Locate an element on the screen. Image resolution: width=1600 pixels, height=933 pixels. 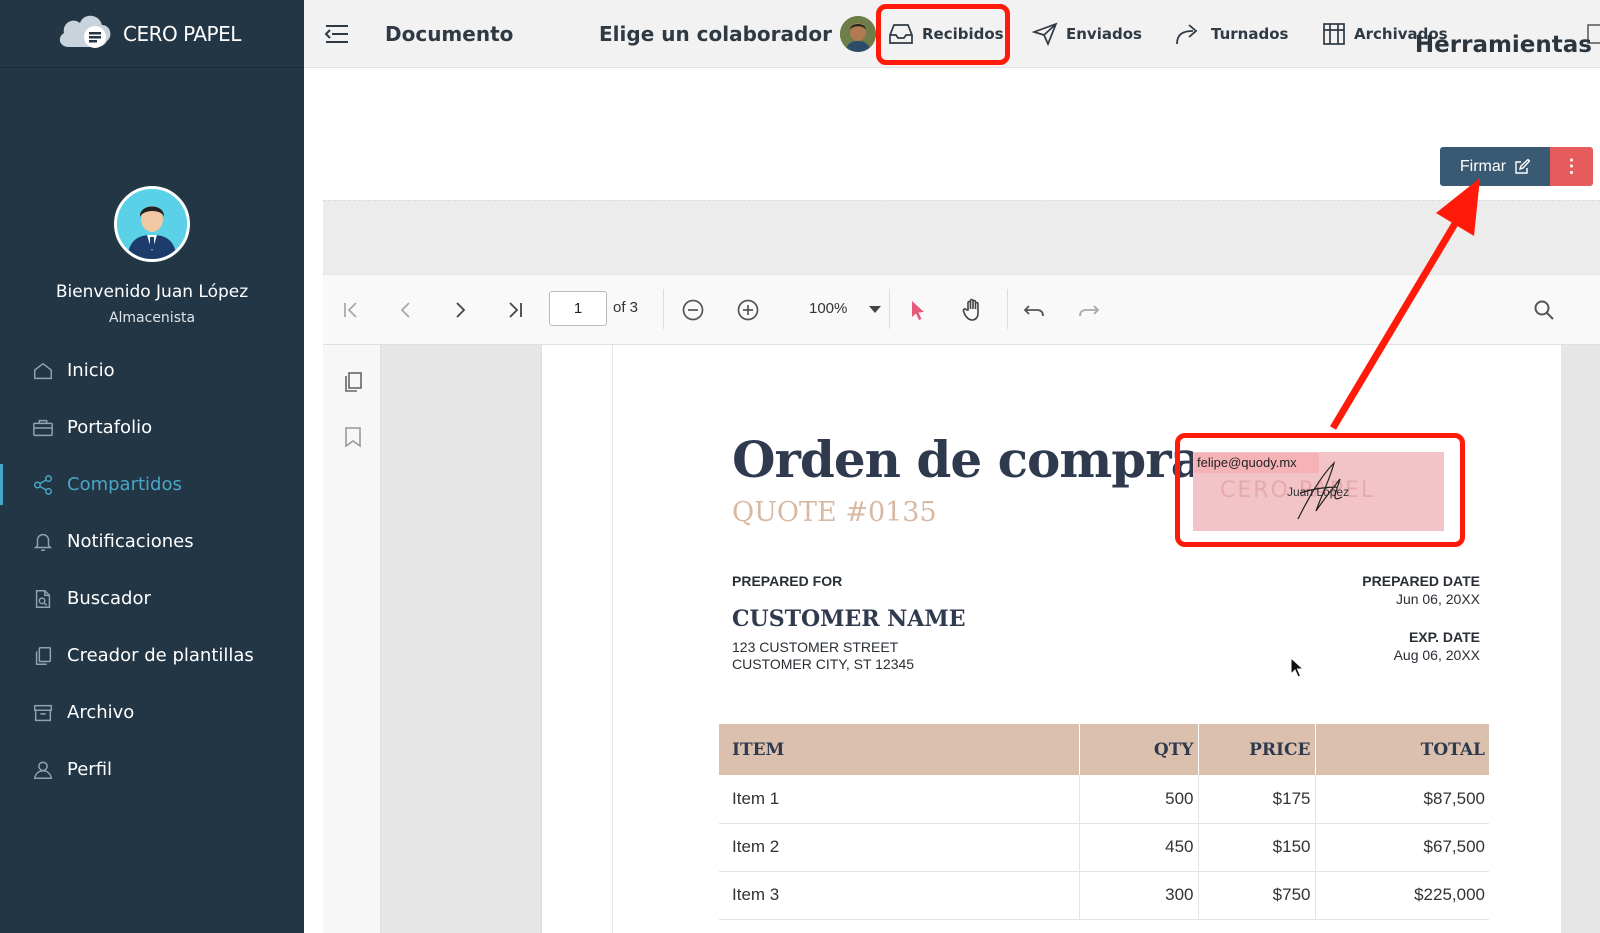
table-cell: $175 is located at coordinates (1257, 799).